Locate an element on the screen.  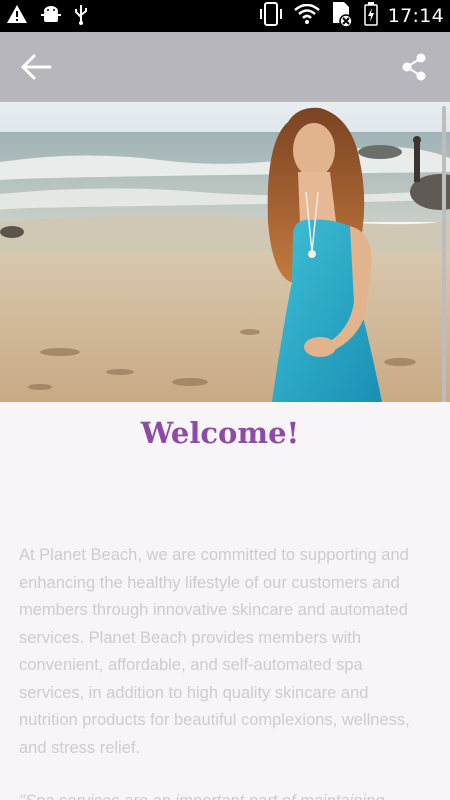
usb-icon is located at coordinates (81, 16).